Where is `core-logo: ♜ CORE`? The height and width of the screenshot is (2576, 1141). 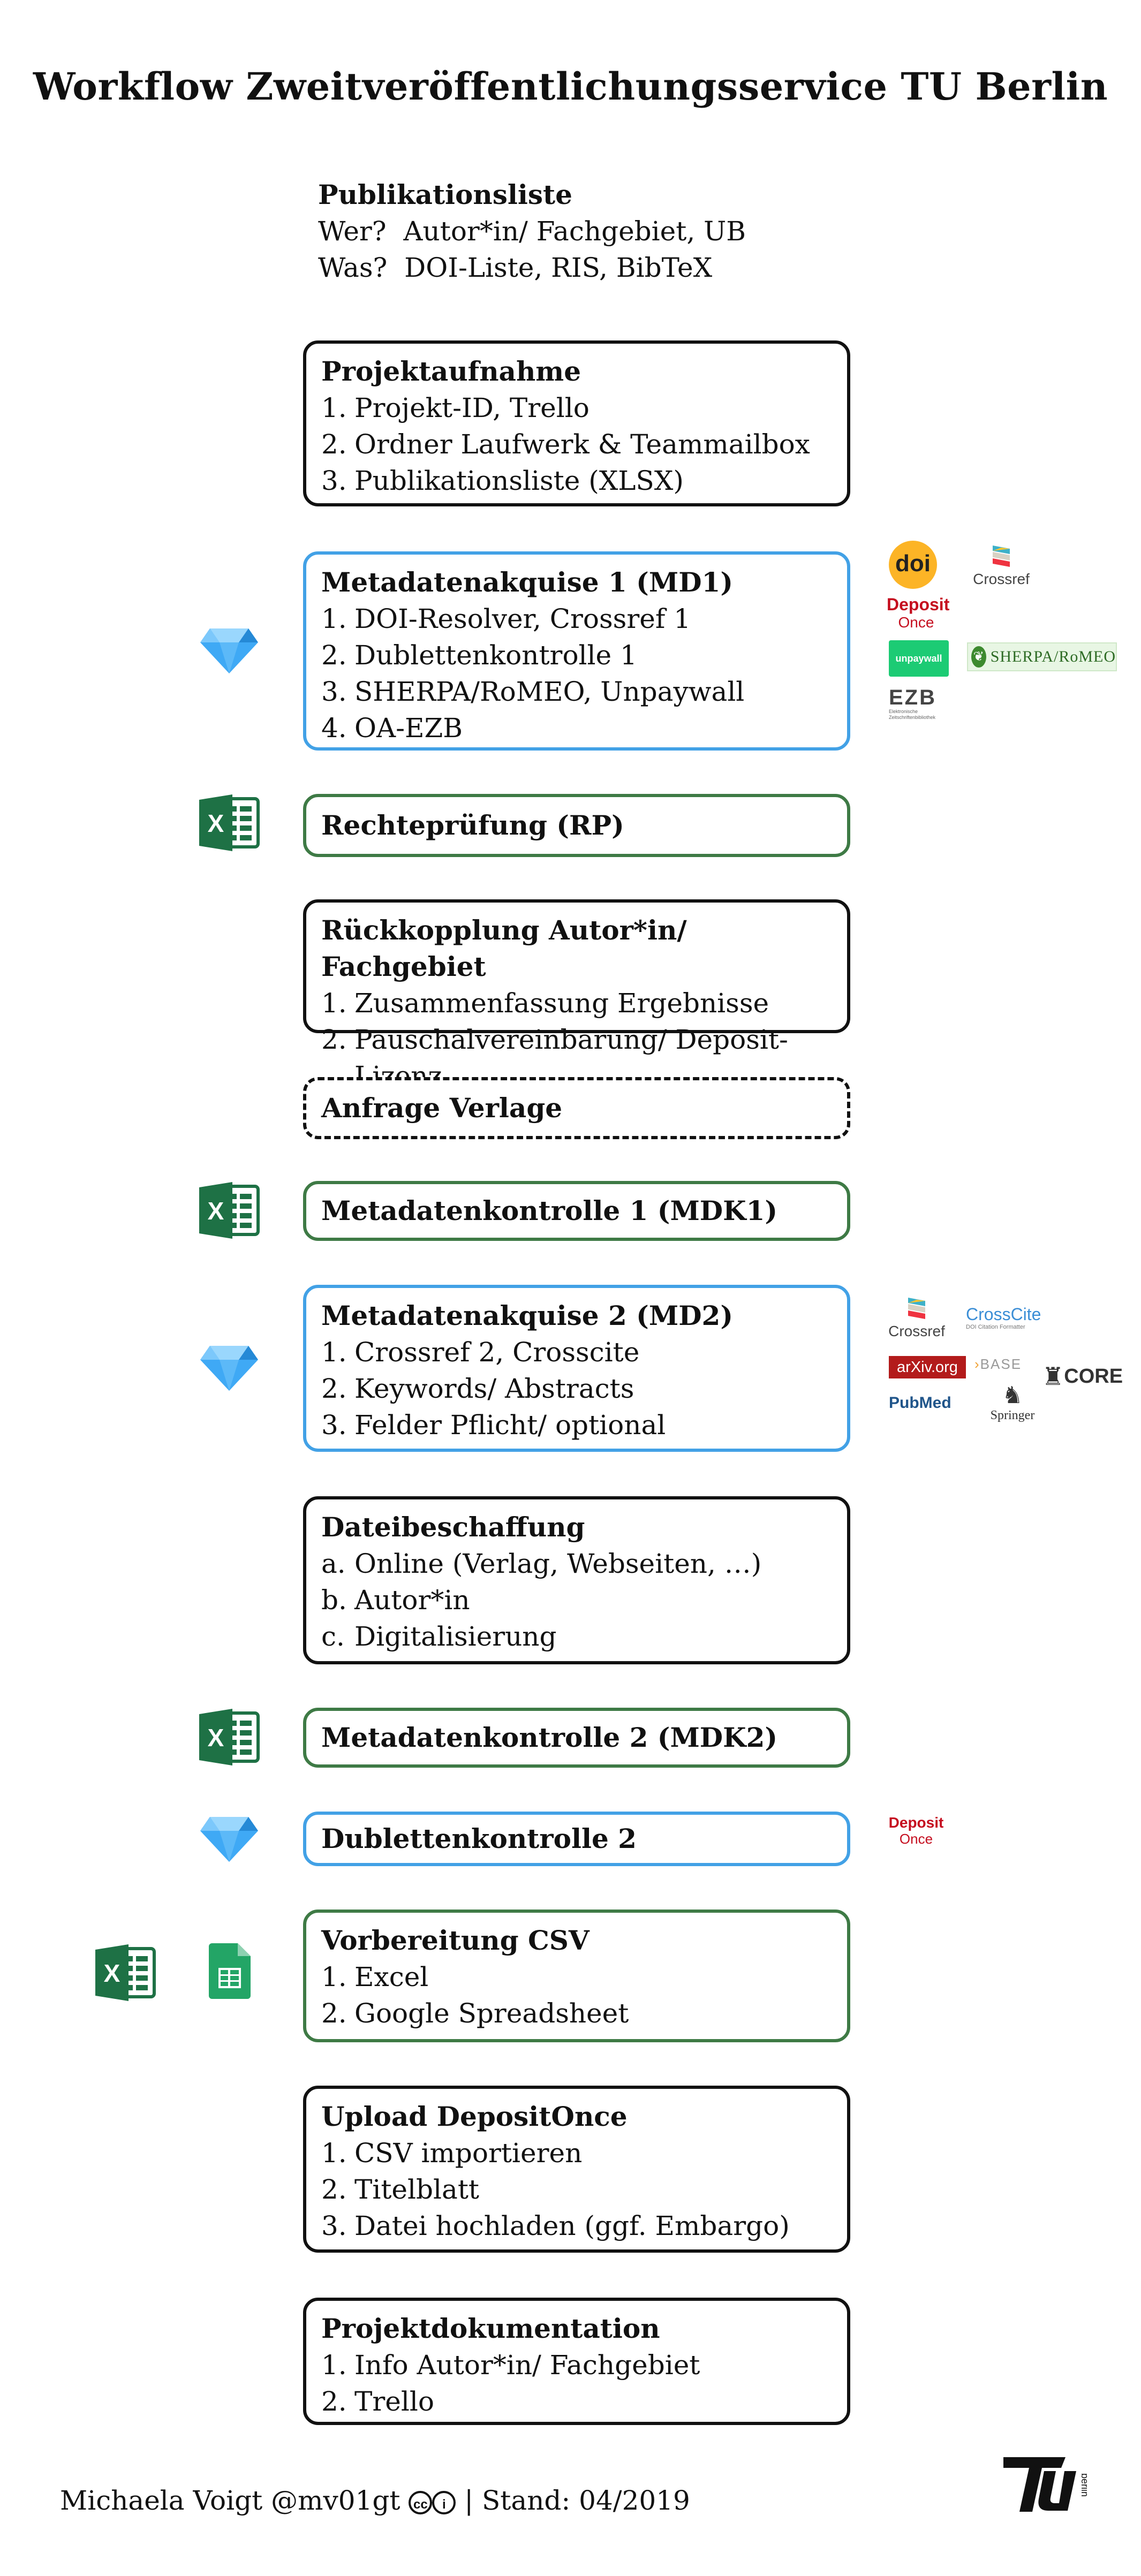 core-logo: ♜ CORE is located at coordinates (1082, 1376).